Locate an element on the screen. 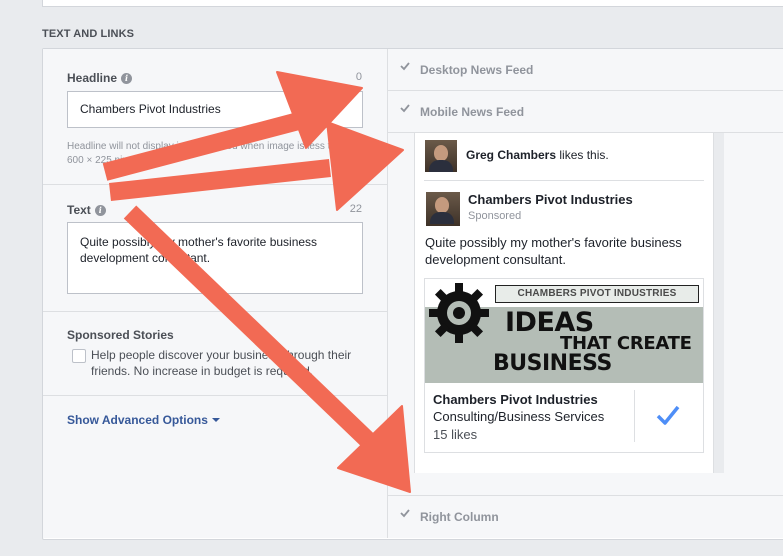 The height and width of the screenshot is (556, 783). social-context-line: Greg Chambers likes this. is located at coordinates (537, 155).